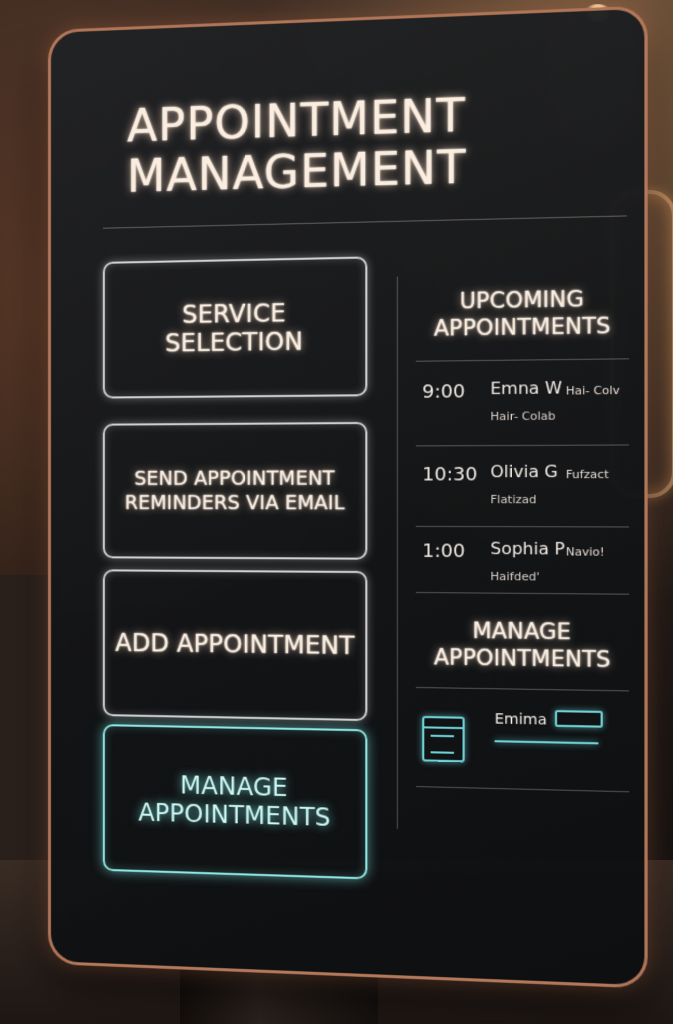 This screenshot has height=1024, width=673. Describe the element at coordinates (397, 552) in the screenshot. I see `column-divider` at that location.